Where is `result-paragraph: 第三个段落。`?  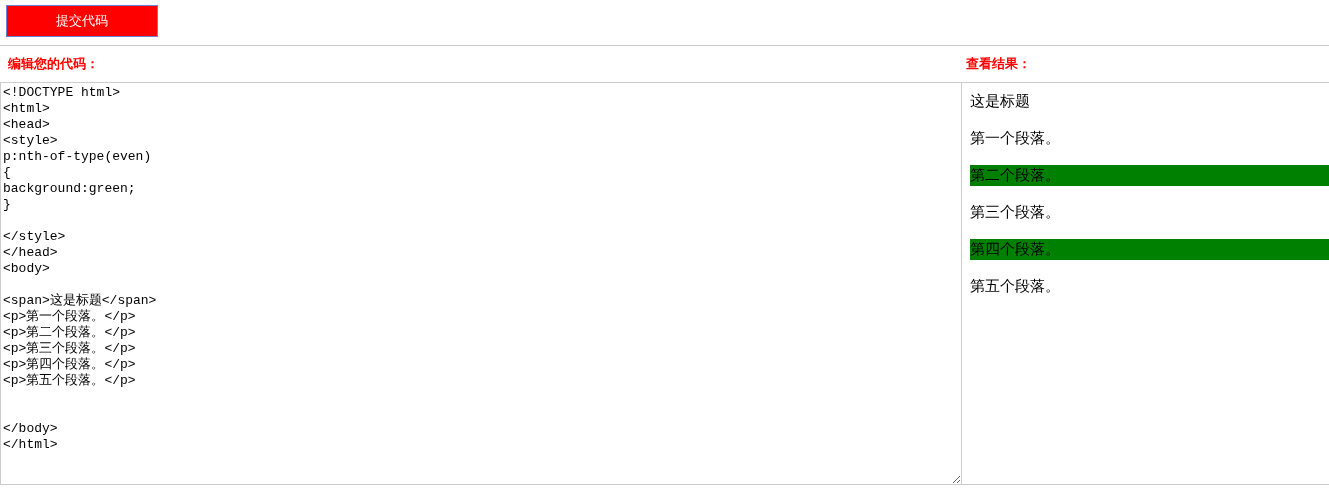
result-paragraph: 第三个段落。 is located at coordinates (1015, 212).